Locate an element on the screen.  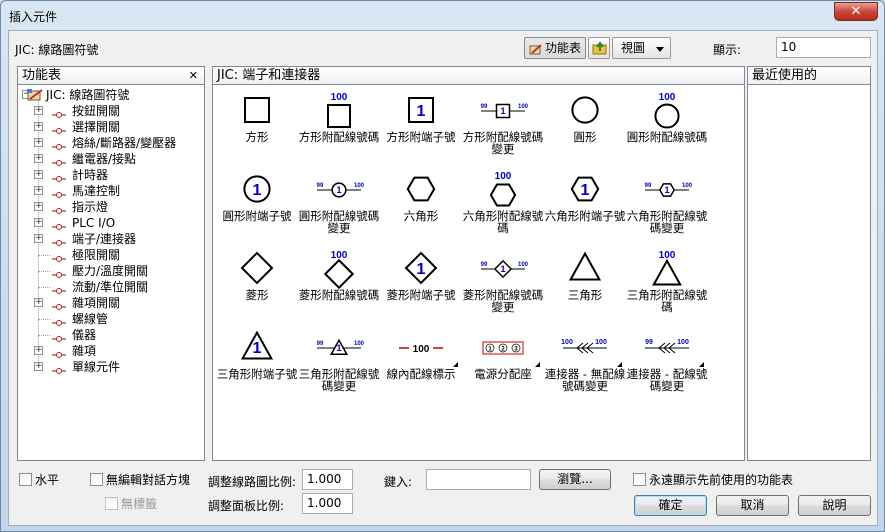
right-wire-number: 100 is located at coordinates (683, 342).